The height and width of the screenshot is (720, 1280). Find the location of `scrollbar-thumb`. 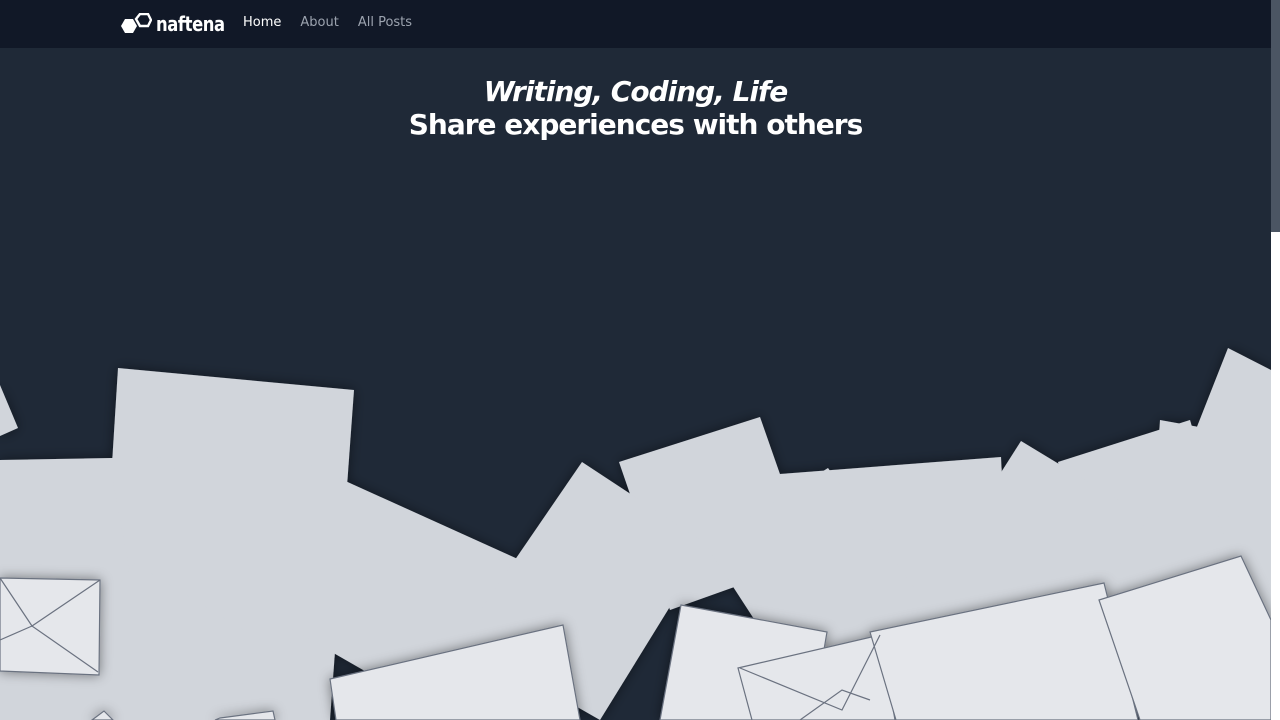

scrollbar-thumb is located at coordinates (1275, 116).